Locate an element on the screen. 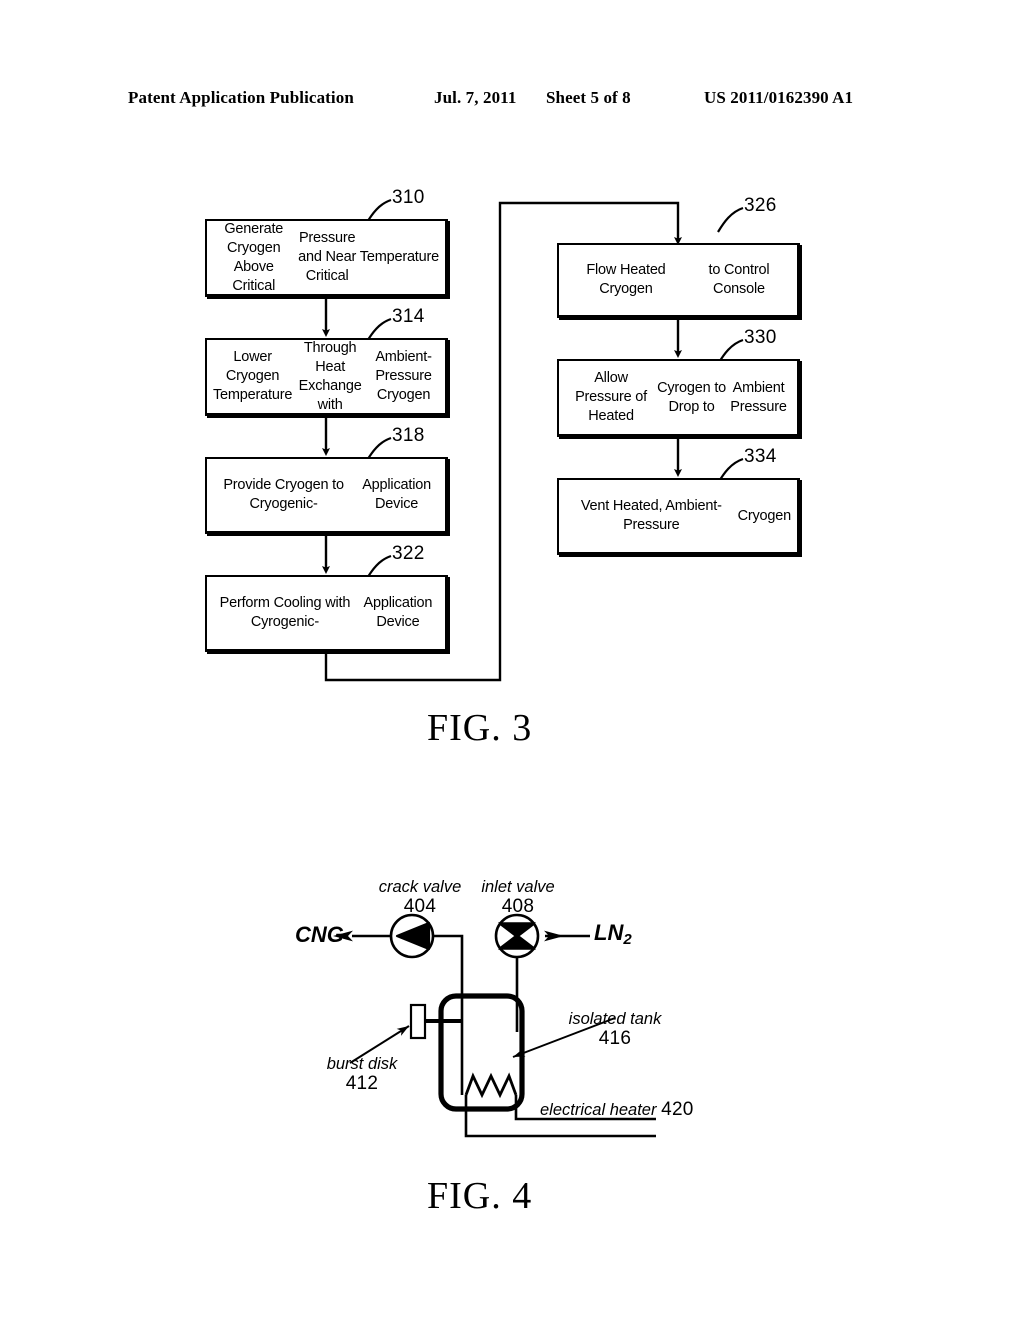 The width and height of the screenshot is (1024, 1320). annotation-electrical-heater: electrical heater 420 is located at coordinates (617, 1110).